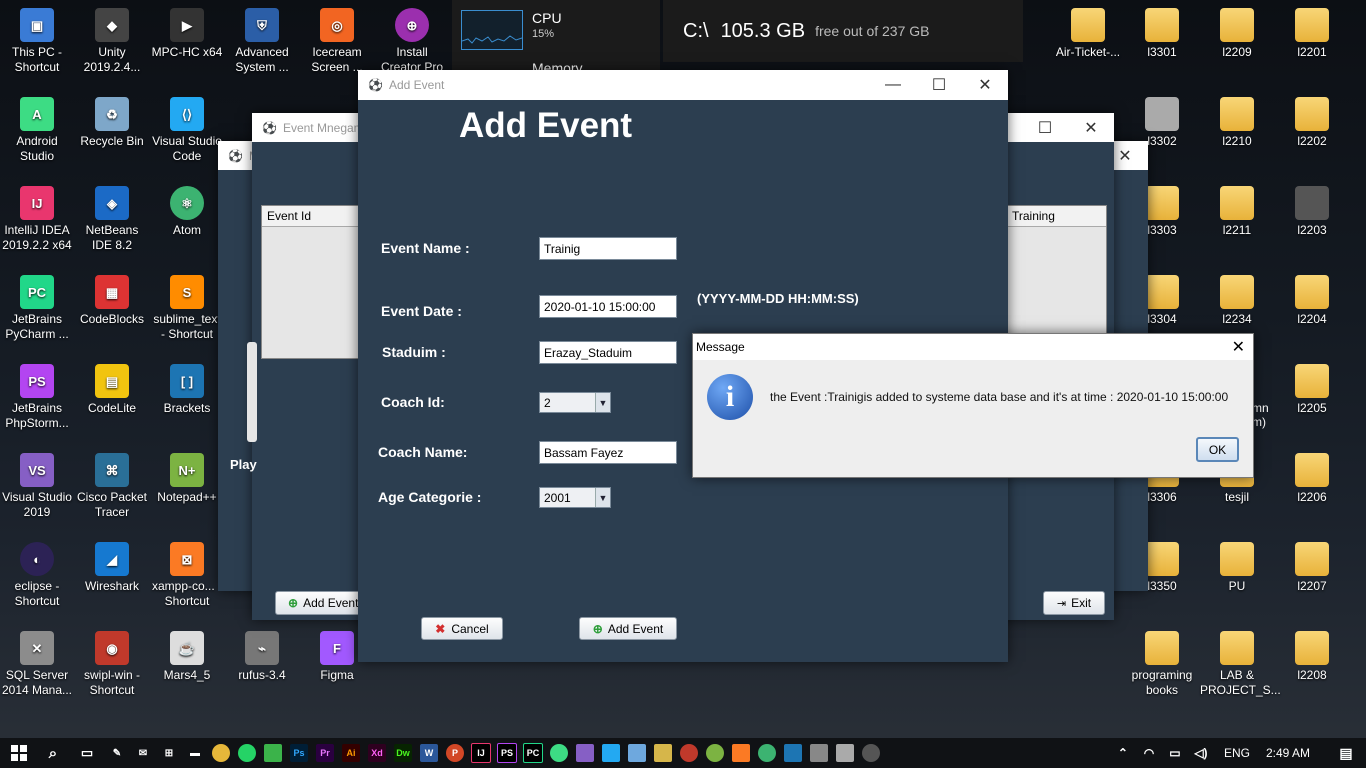 This screenshot has width=1366, height=768. What do you see at coordinates (143, 753) in the screenshot?
I see `mail-icon: ✉` at bounding box center [143, 753].